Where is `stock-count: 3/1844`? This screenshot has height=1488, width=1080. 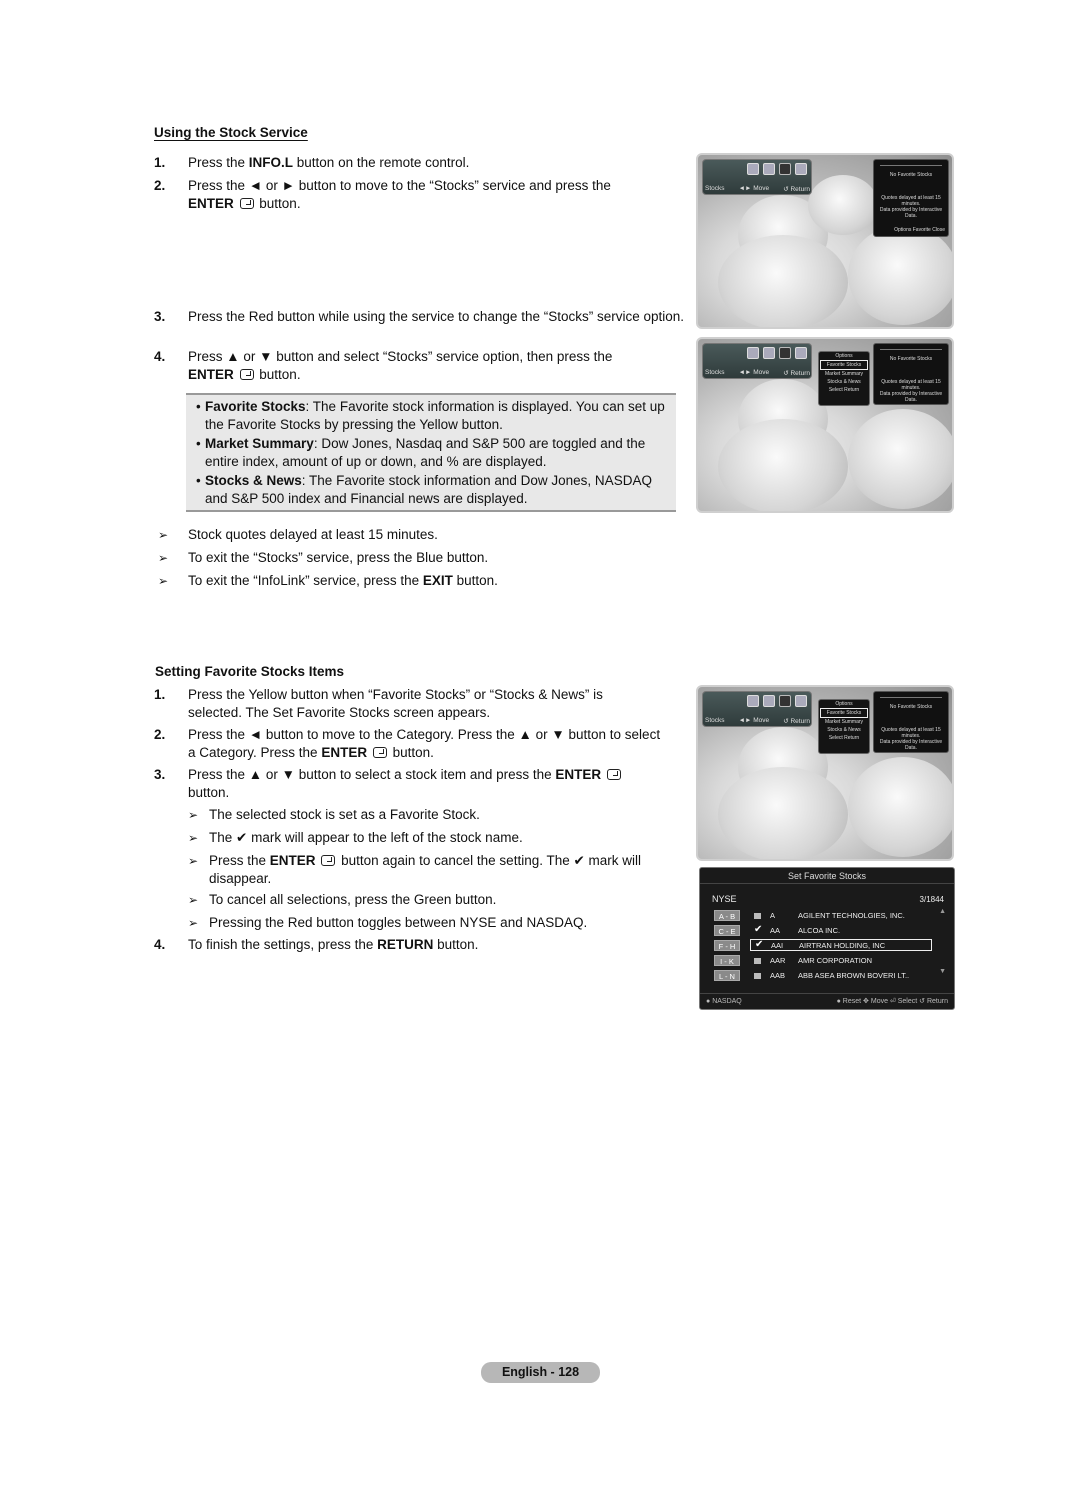 stock-count: 3/1844 is located at coordinates (931, 899).